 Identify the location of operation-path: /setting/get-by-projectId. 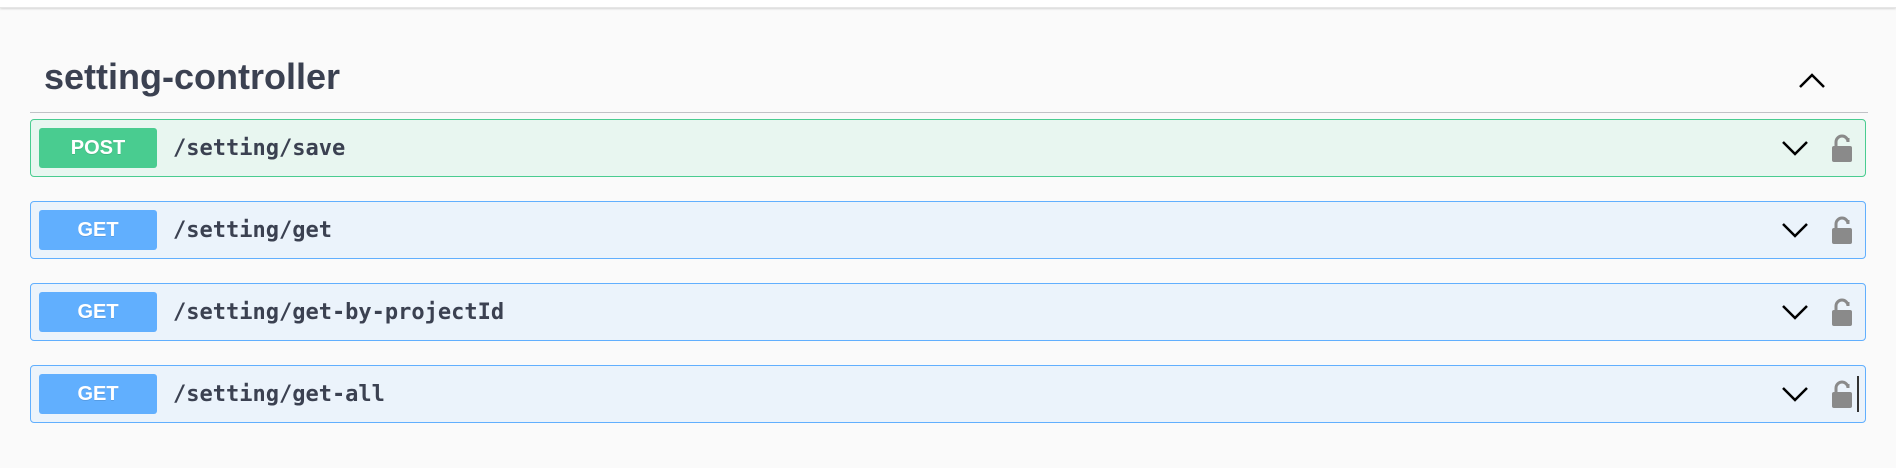
(339, 312).